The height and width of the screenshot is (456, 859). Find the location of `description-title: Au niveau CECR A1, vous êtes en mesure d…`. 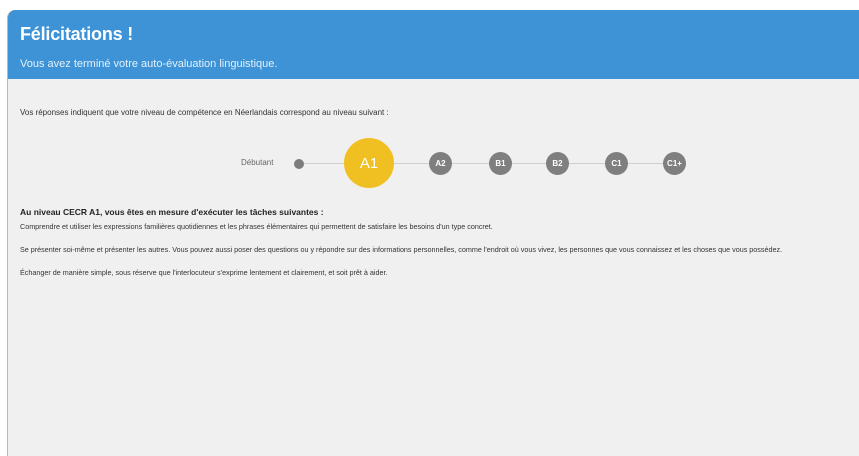

description-title: Au niveau CECR A1, vous êtes en mesure d… is located at coordinates (172, 212).